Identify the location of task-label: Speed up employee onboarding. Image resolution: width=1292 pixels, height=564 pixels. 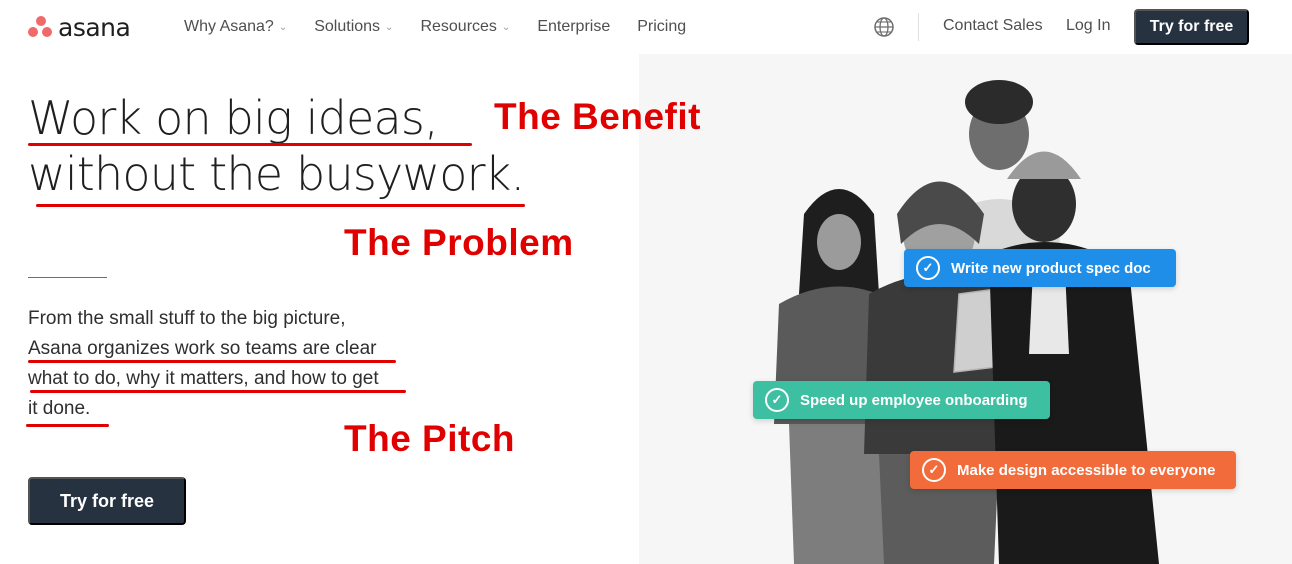
(914, 400).